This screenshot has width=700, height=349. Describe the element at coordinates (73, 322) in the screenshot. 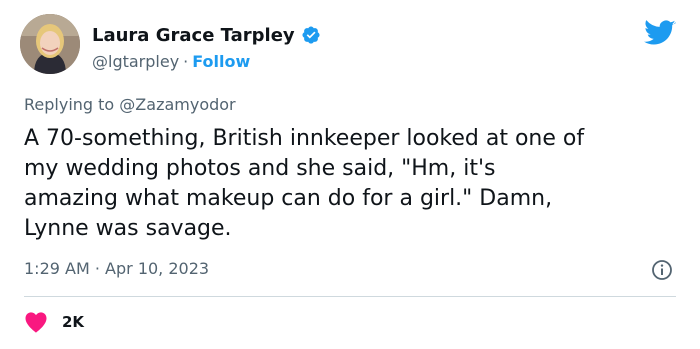

I see `like-count: 2K` at that location.